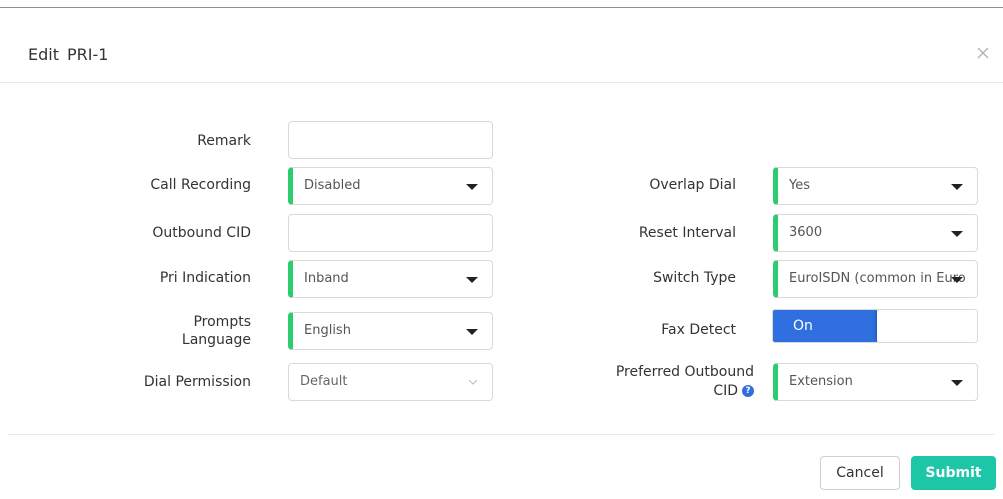  I want to click on help-icon: ?, so click(748, 391).